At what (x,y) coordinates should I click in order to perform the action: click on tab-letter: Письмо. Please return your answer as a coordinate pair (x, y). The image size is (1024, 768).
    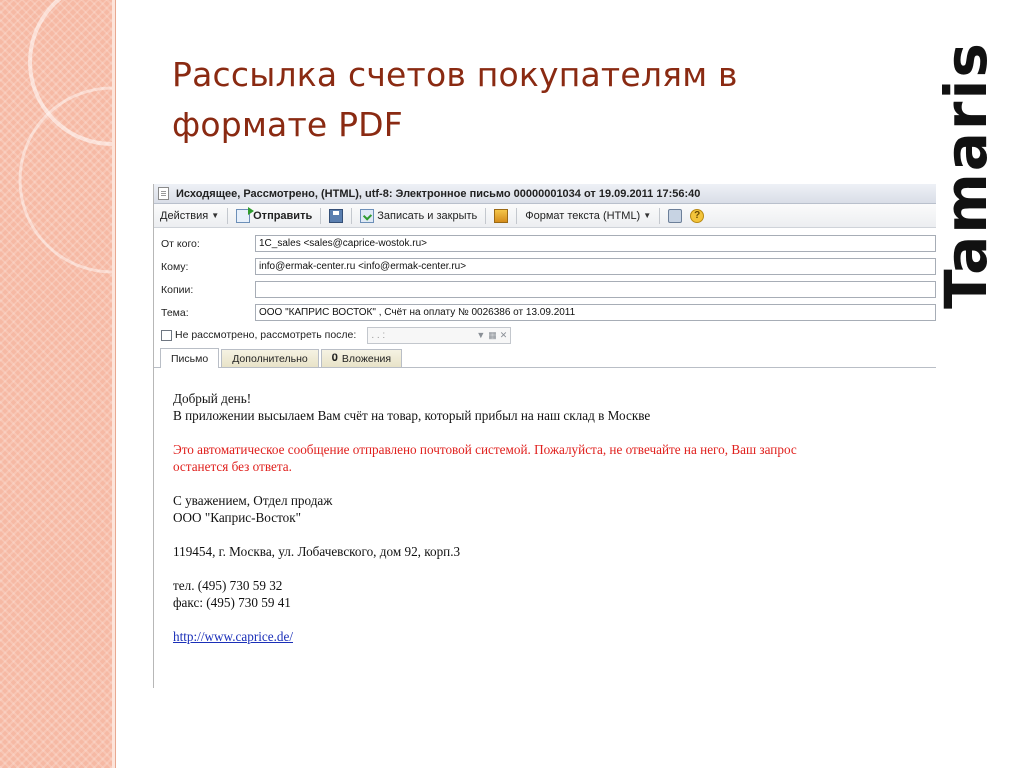
    Looking at the image, I should click on (190, 358).